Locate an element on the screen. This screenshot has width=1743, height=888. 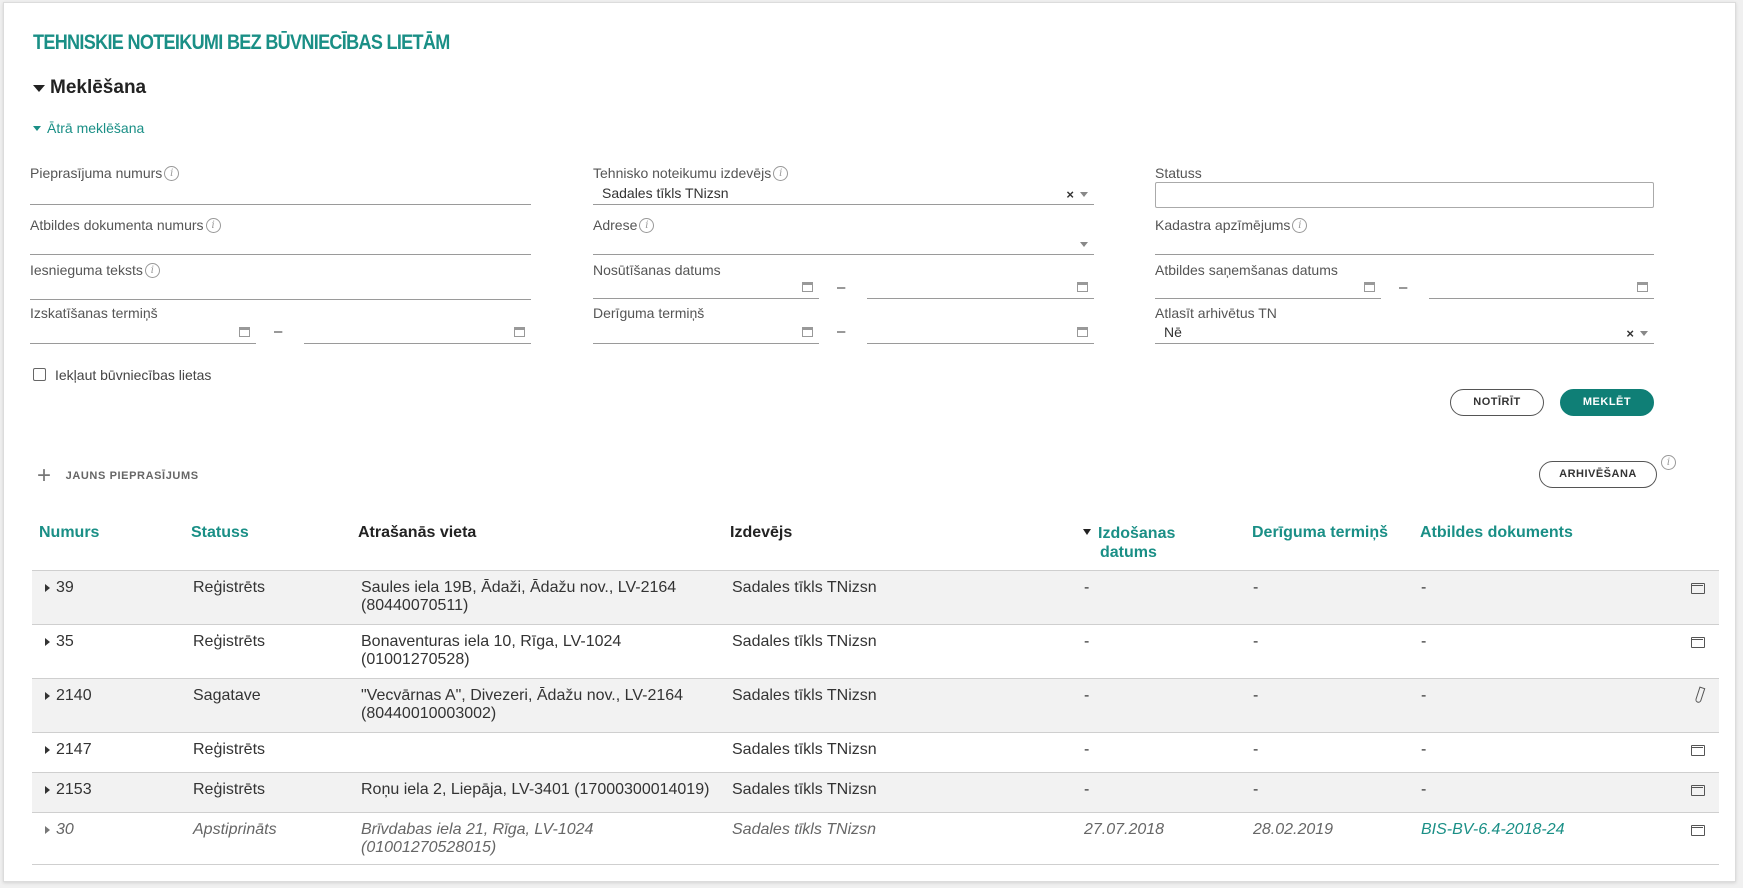
response-doc-number-input is located at coordinates (280, 244).